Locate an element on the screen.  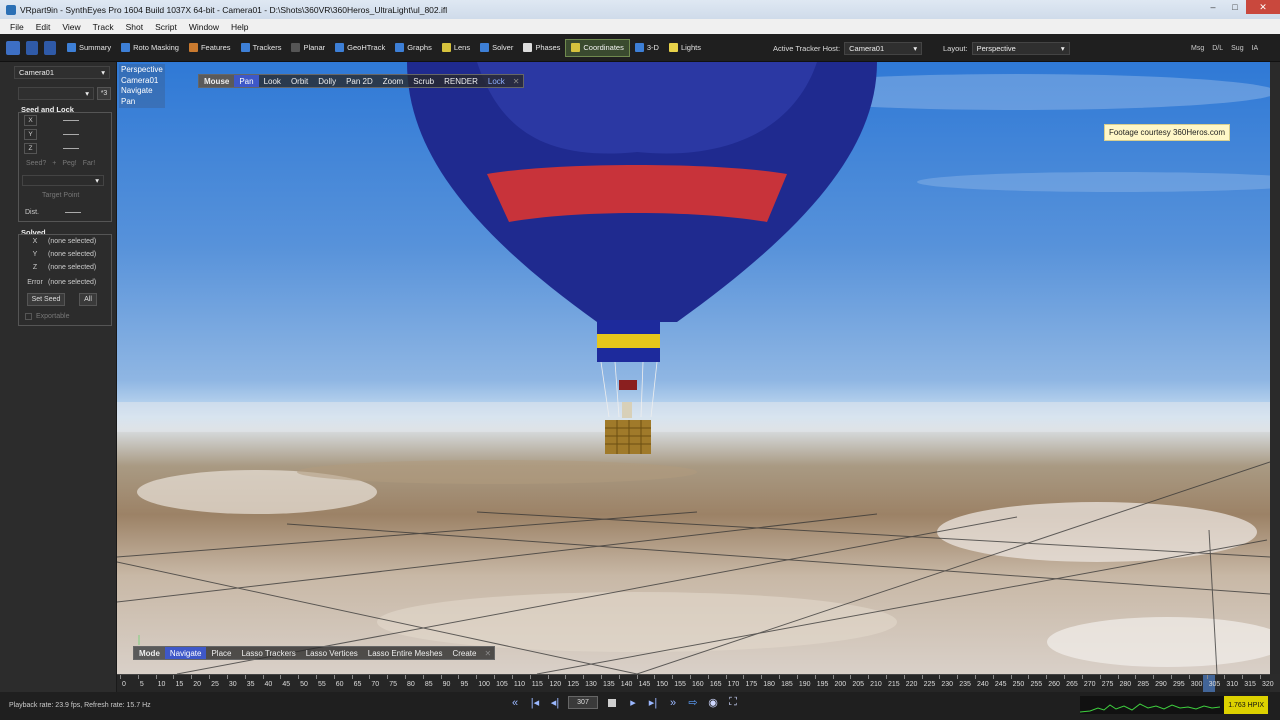
set-seed-button: Set Seed is located at coordinates (46, 299).